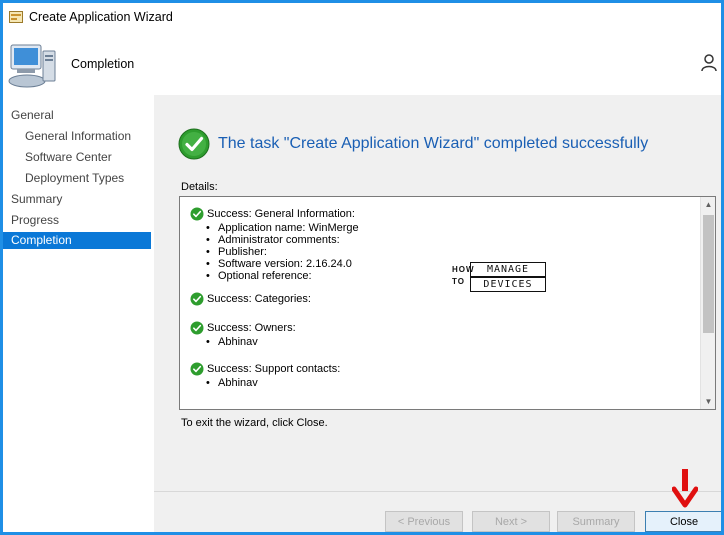 The height and width of the screenshot is (535, 724). Describe the element at coordinates (199, 187) in the screenshot. I see `details-label: Details:` at that location.